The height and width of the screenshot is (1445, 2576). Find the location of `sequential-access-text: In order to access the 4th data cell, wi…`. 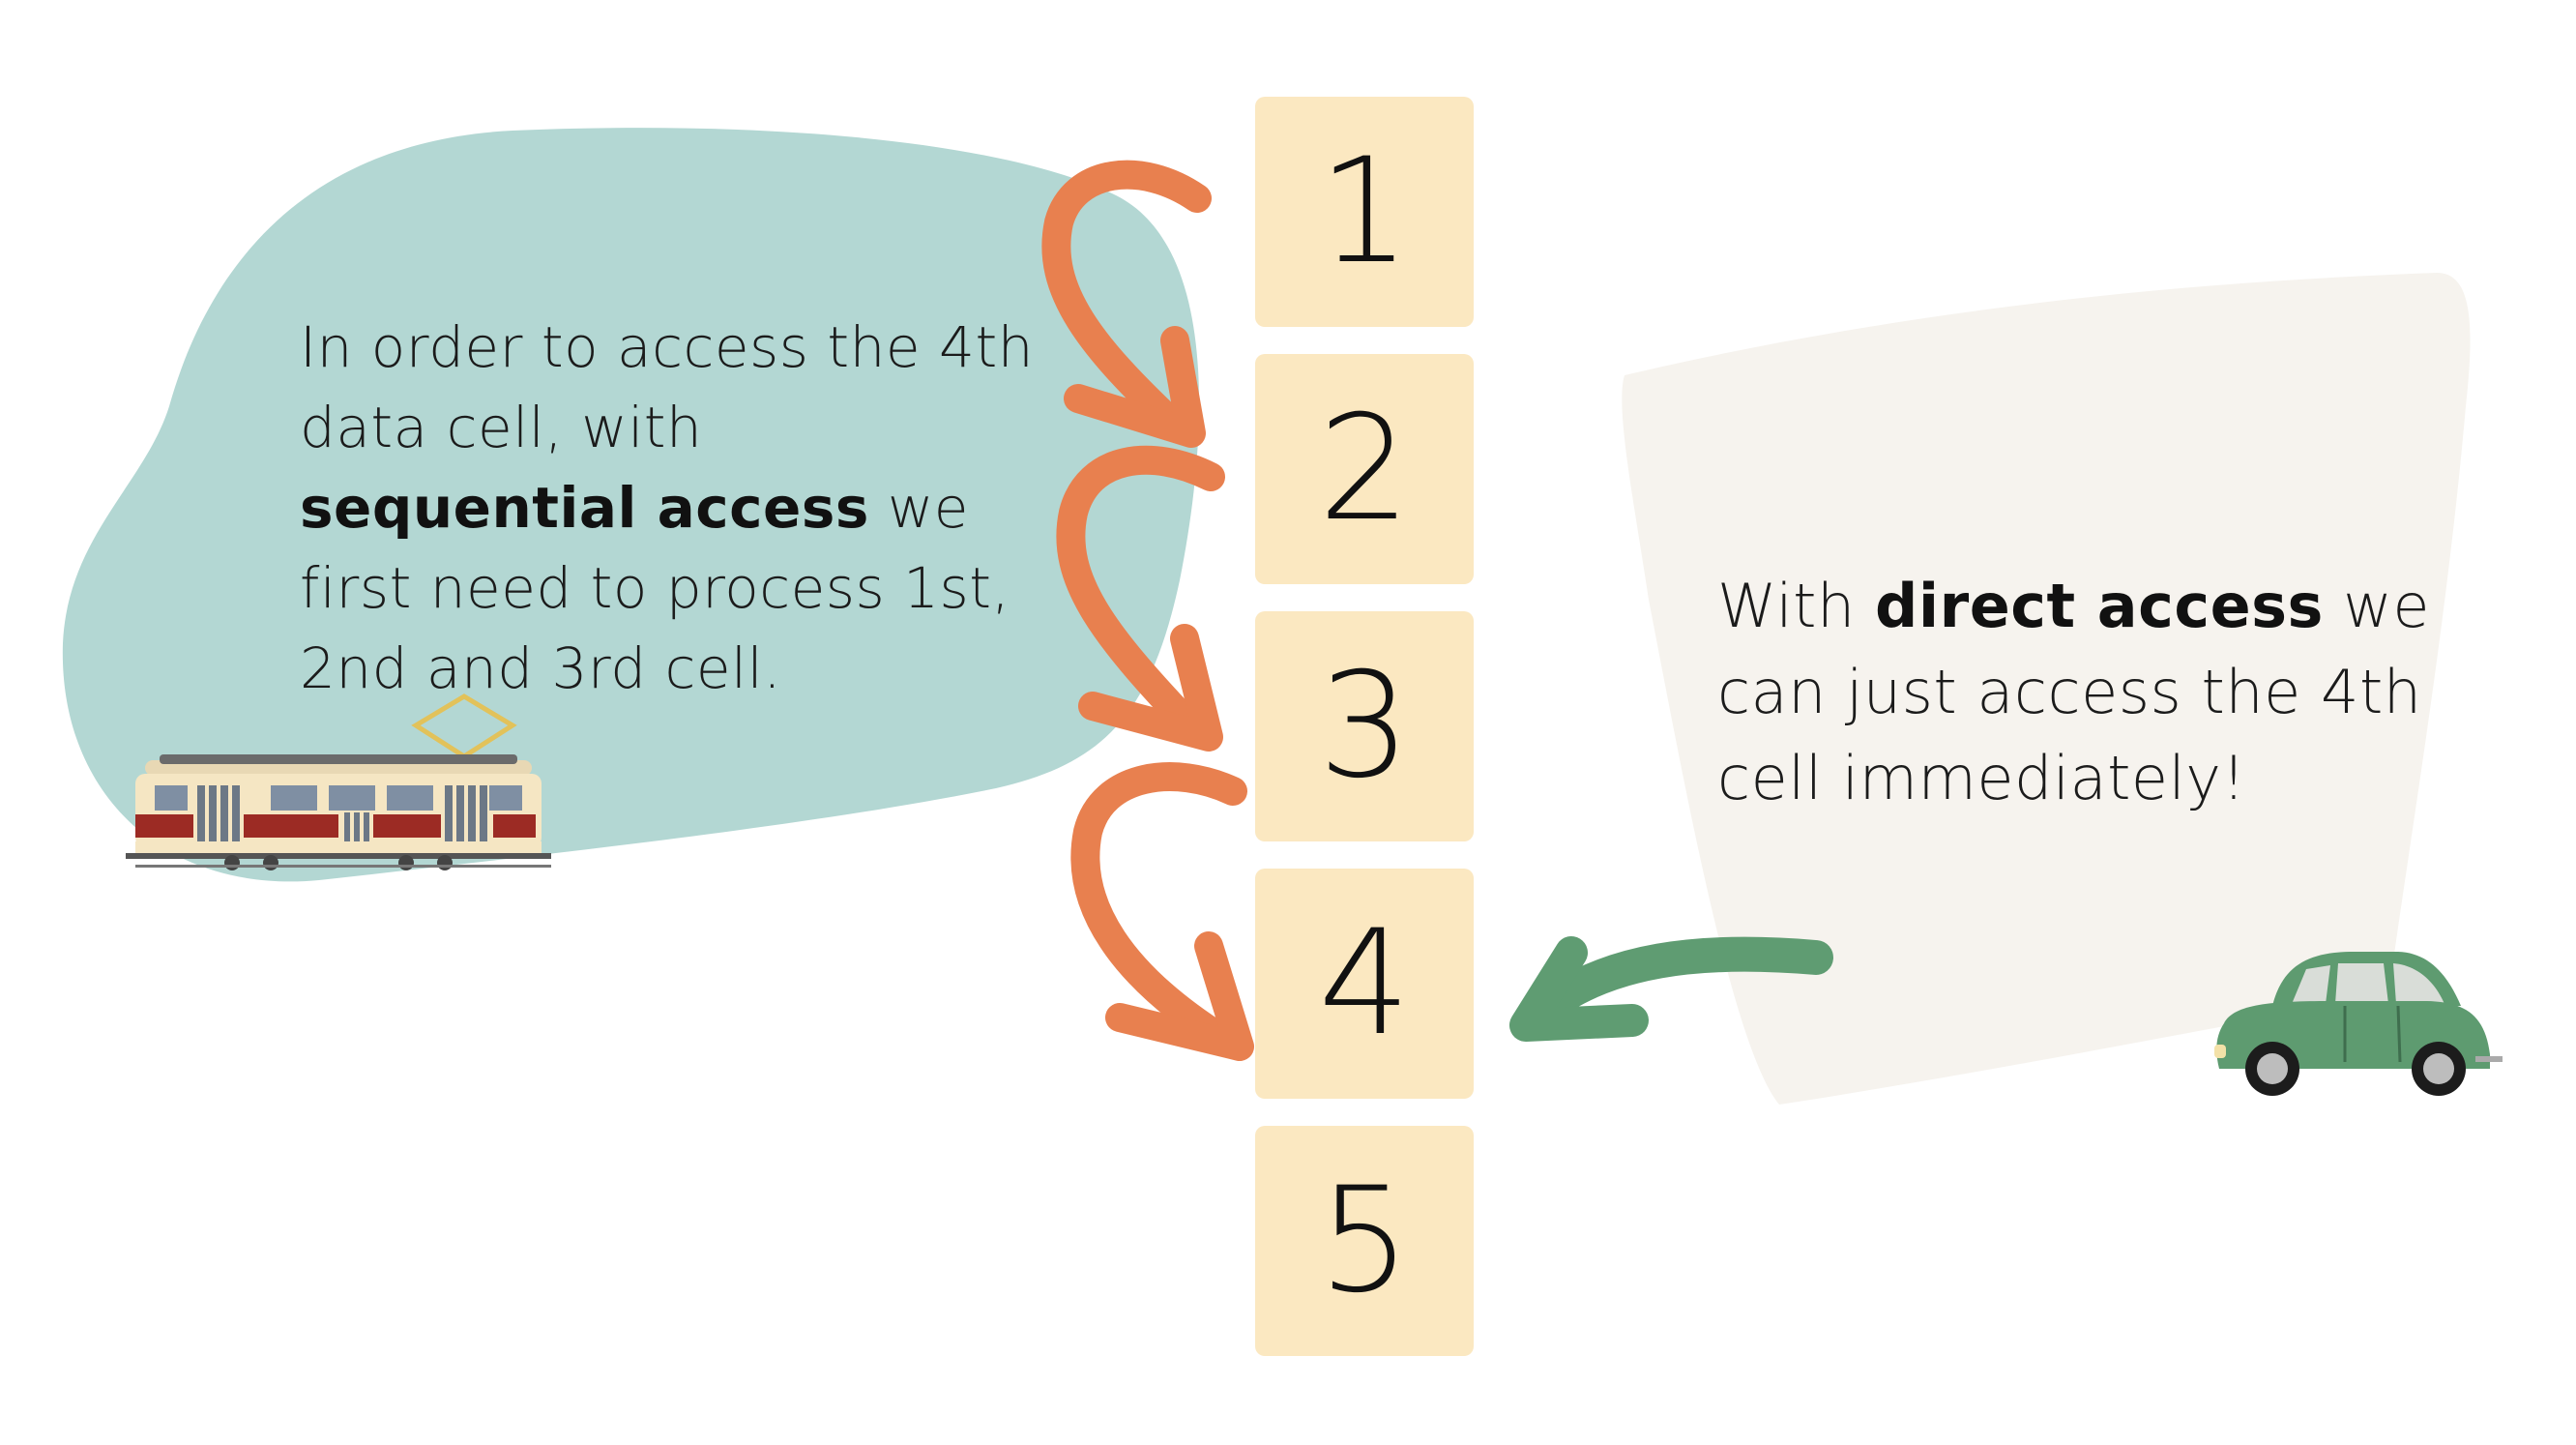

sequential-access-text: In order to access the 4th data cell, wi… is located at coordinates (667, 508).